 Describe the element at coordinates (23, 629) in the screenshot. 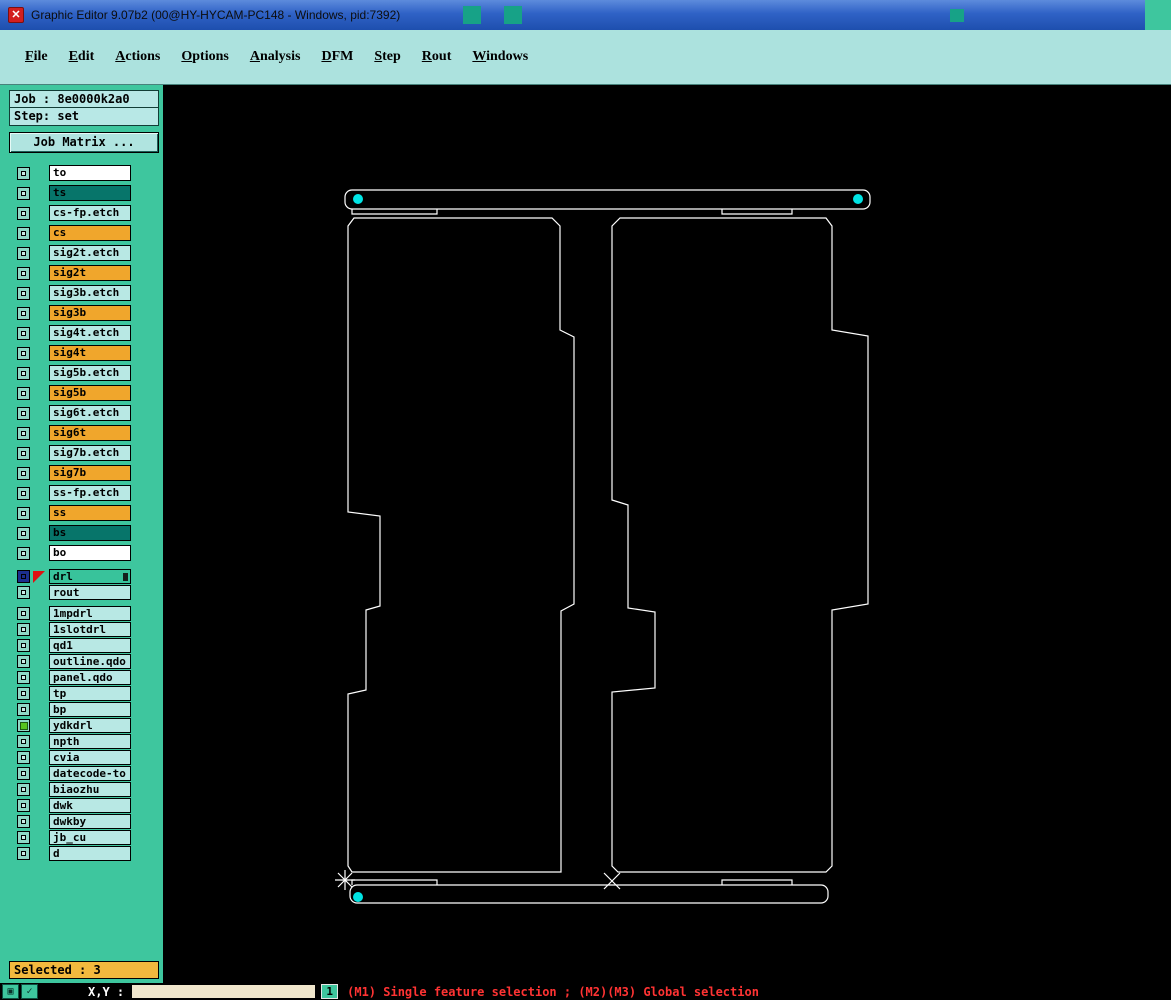

I see `layer-visibility-checkbox-1slotdrl` at that location.